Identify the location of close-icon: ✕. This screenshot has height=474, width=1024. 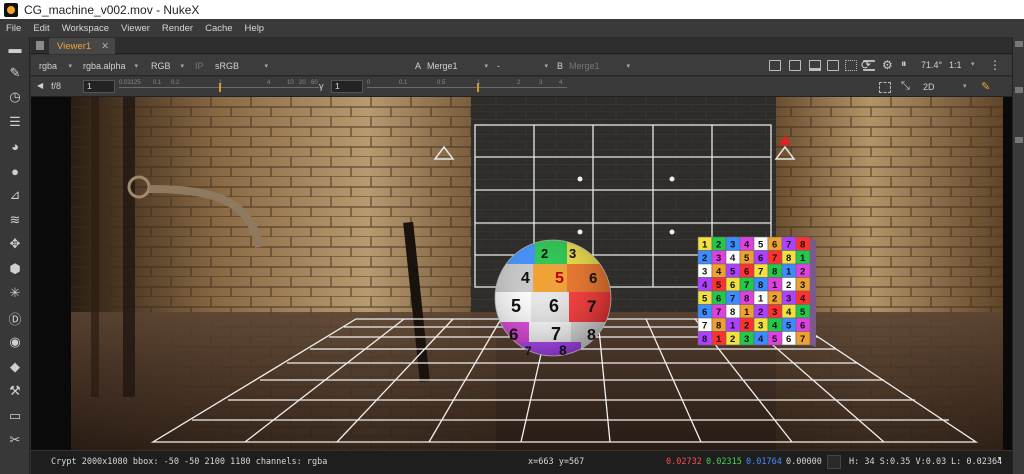
(105, 46).